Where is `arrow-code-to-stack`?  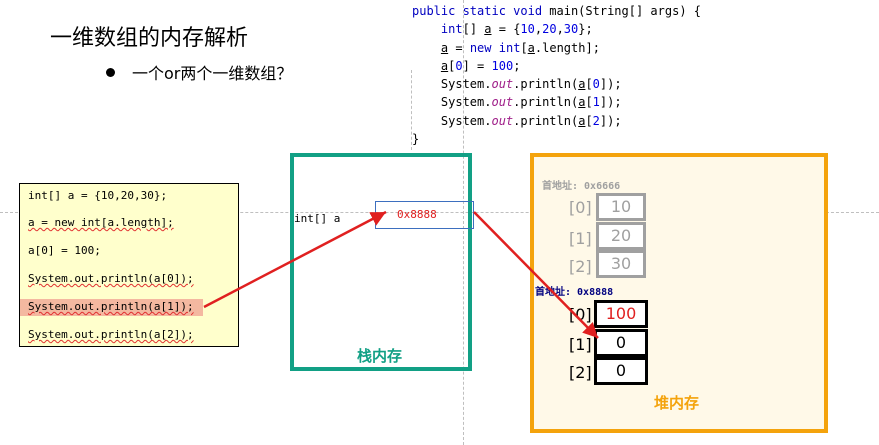
arrow-code-to-stack is located at coordinates (295, 259).